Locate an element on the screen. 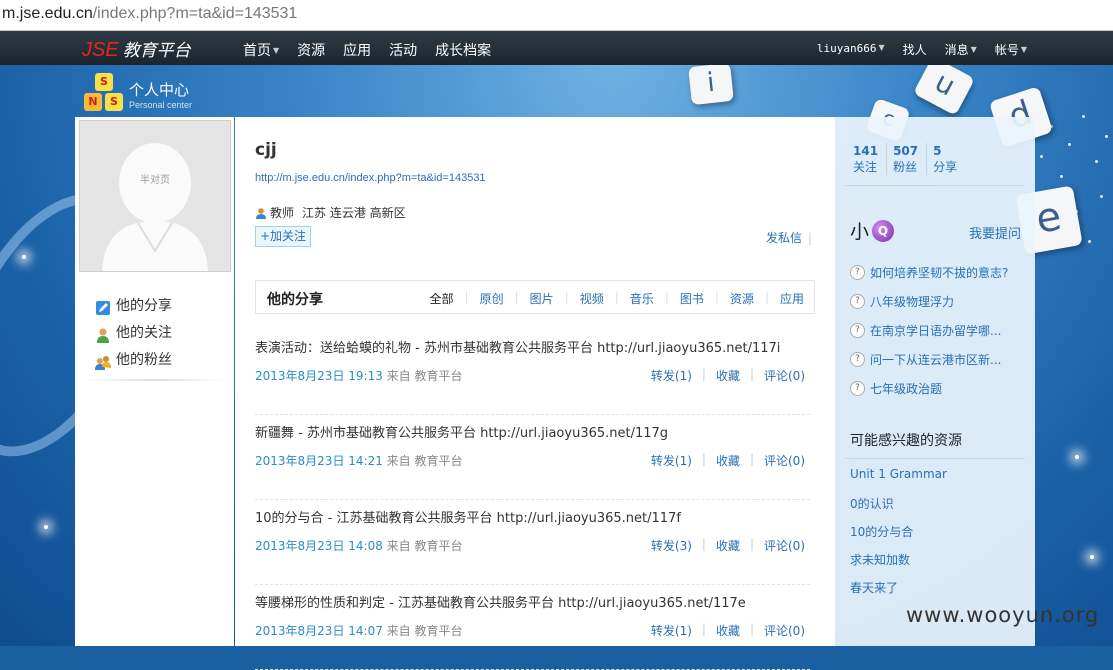 The height and width of the screenshot is (670, 1113). ask-question-link: 我要提问 is located at coordinates (995, 232).